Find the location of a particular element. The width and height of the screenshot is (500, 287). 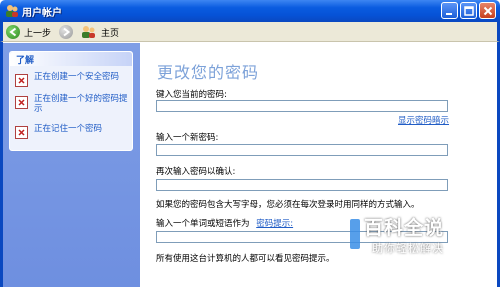

back-button: 上一步 is located at coordinates (28, 32).